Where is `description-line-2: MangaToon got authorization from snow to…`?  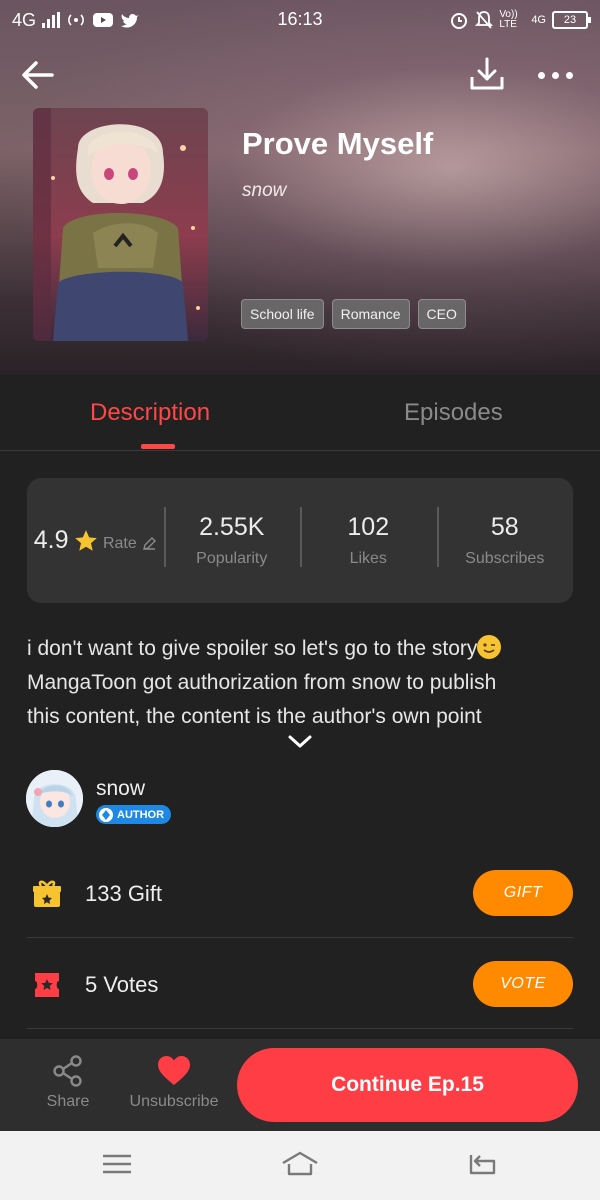
description-line-2: MangaToon got authorization from snow to… is located at coordinates (262, 682).